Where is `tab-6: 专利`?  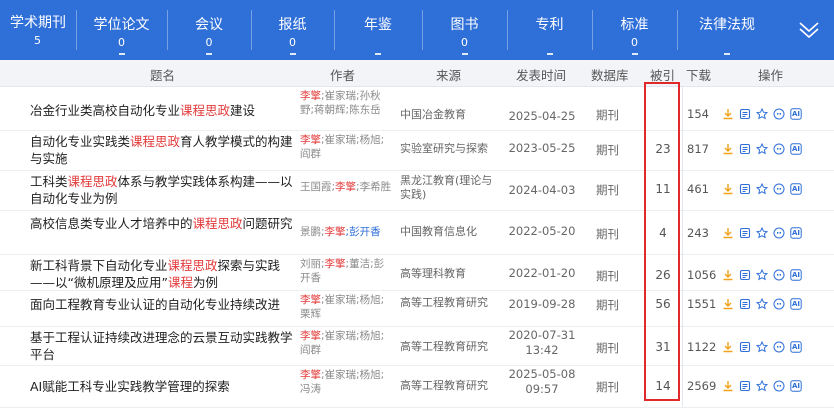
tab-6: 专利 is located at coordinates (549, 30).